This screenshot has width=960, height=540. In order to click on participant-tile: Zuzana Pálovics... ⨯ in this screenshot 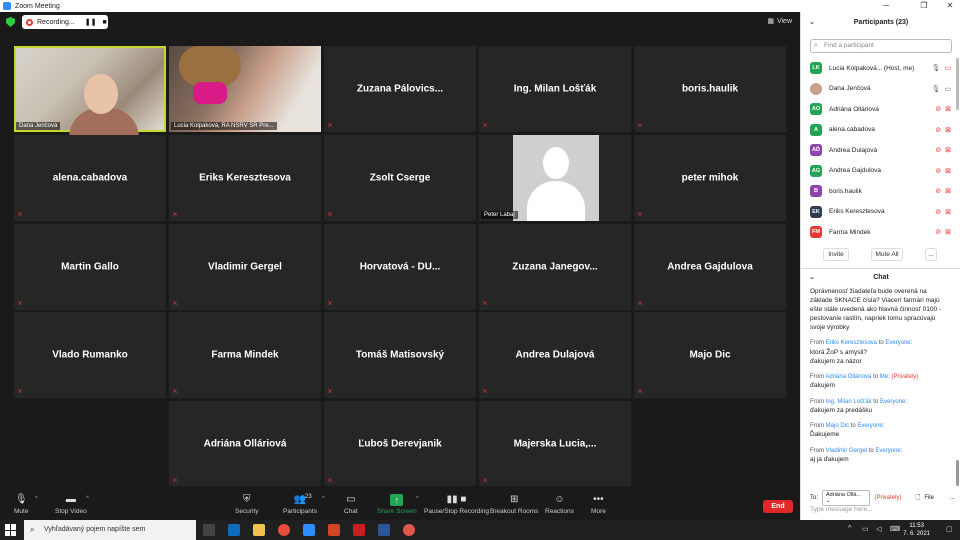, I will do `click(400, 89)`.